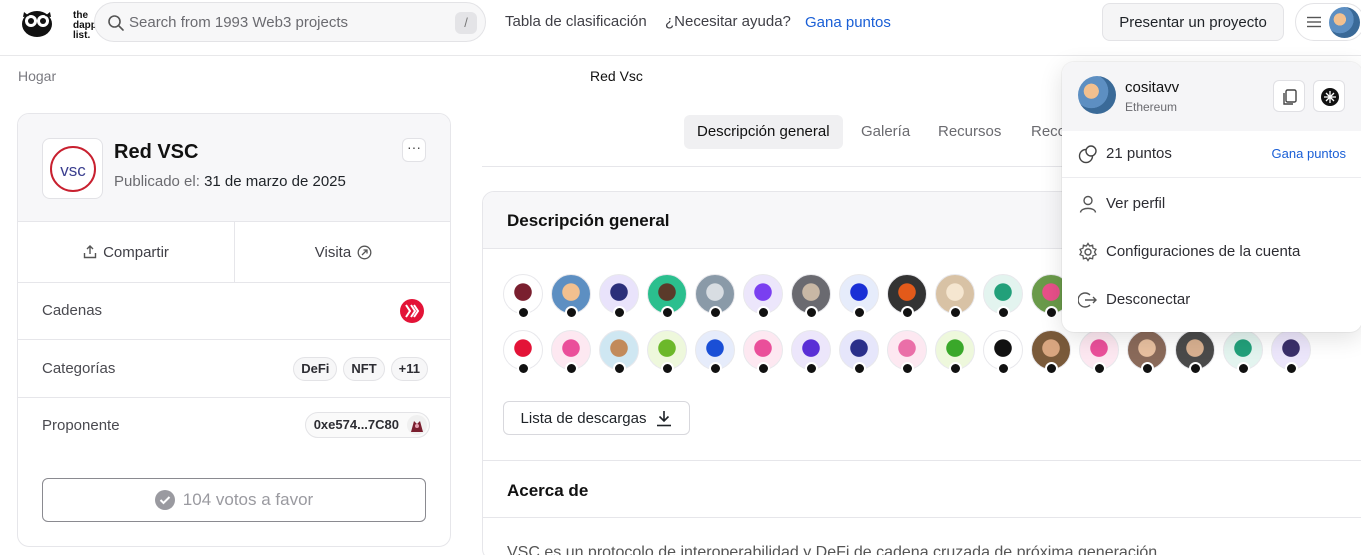 This screenshot has height=555, width=1361. I want to click on logout-icon, so click(1087, 300).